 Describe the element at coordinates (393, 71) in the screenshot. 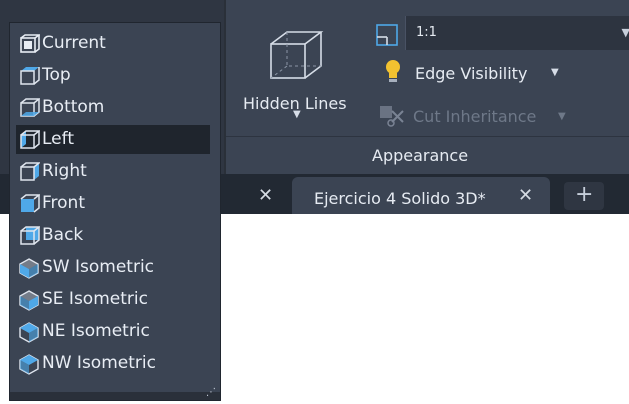

I see `lightbulb-icon` at that location.